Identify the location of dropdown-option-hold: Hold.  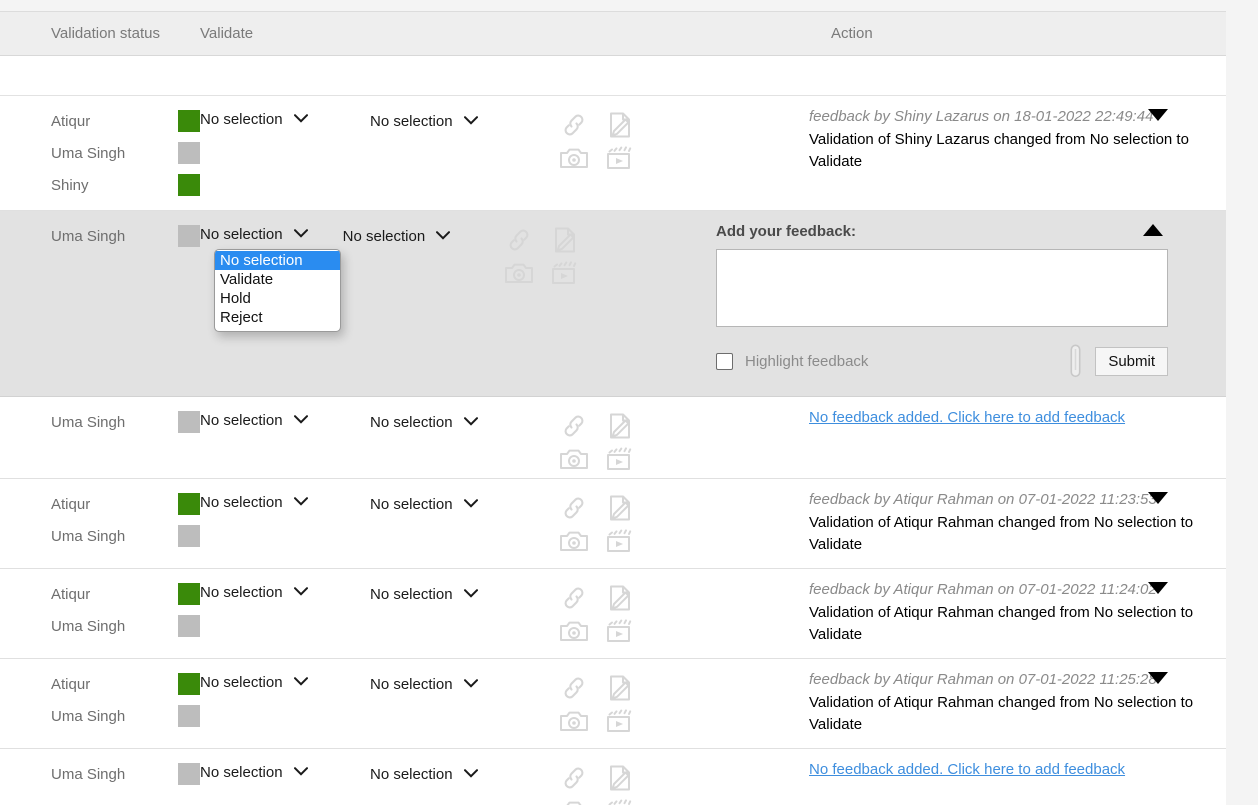
(277, 298).